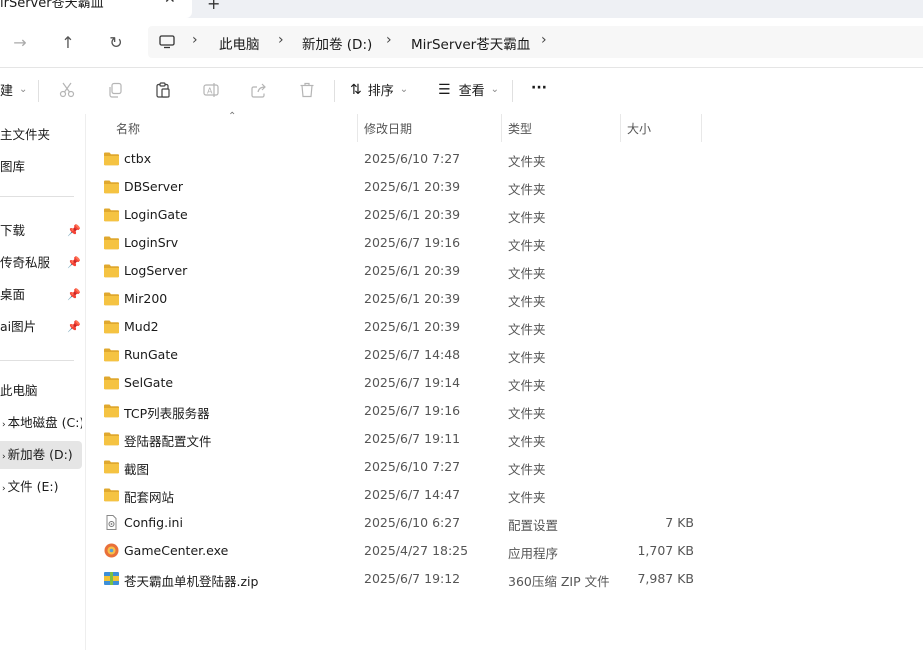  I want to click on window-tab: irServer苍天霸血 ✕, so click(96, 9).